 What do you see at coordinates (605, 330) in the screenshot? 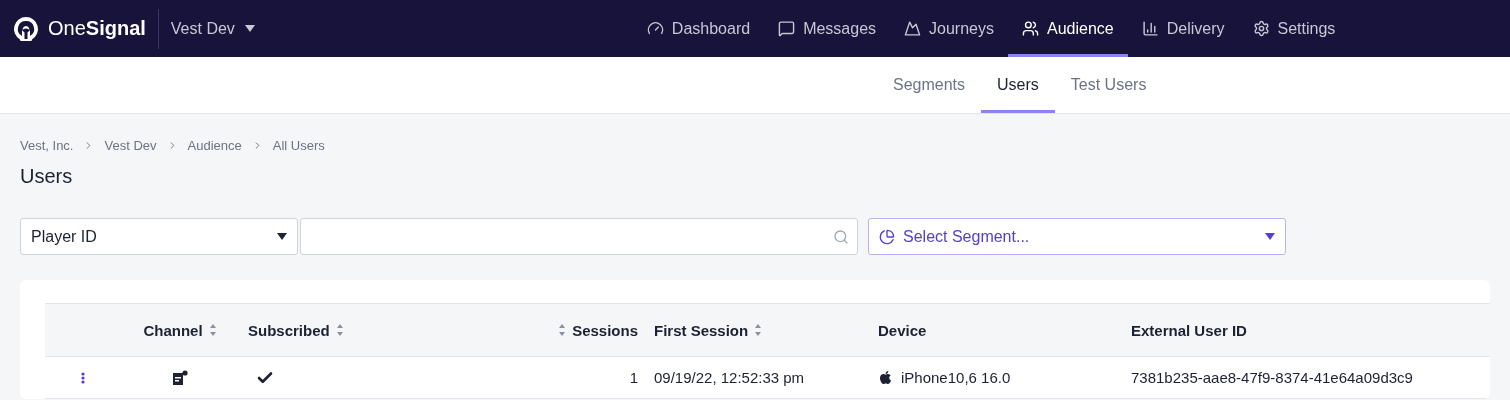
I see `column-header: Sessions` at bounding box center [605, 330].